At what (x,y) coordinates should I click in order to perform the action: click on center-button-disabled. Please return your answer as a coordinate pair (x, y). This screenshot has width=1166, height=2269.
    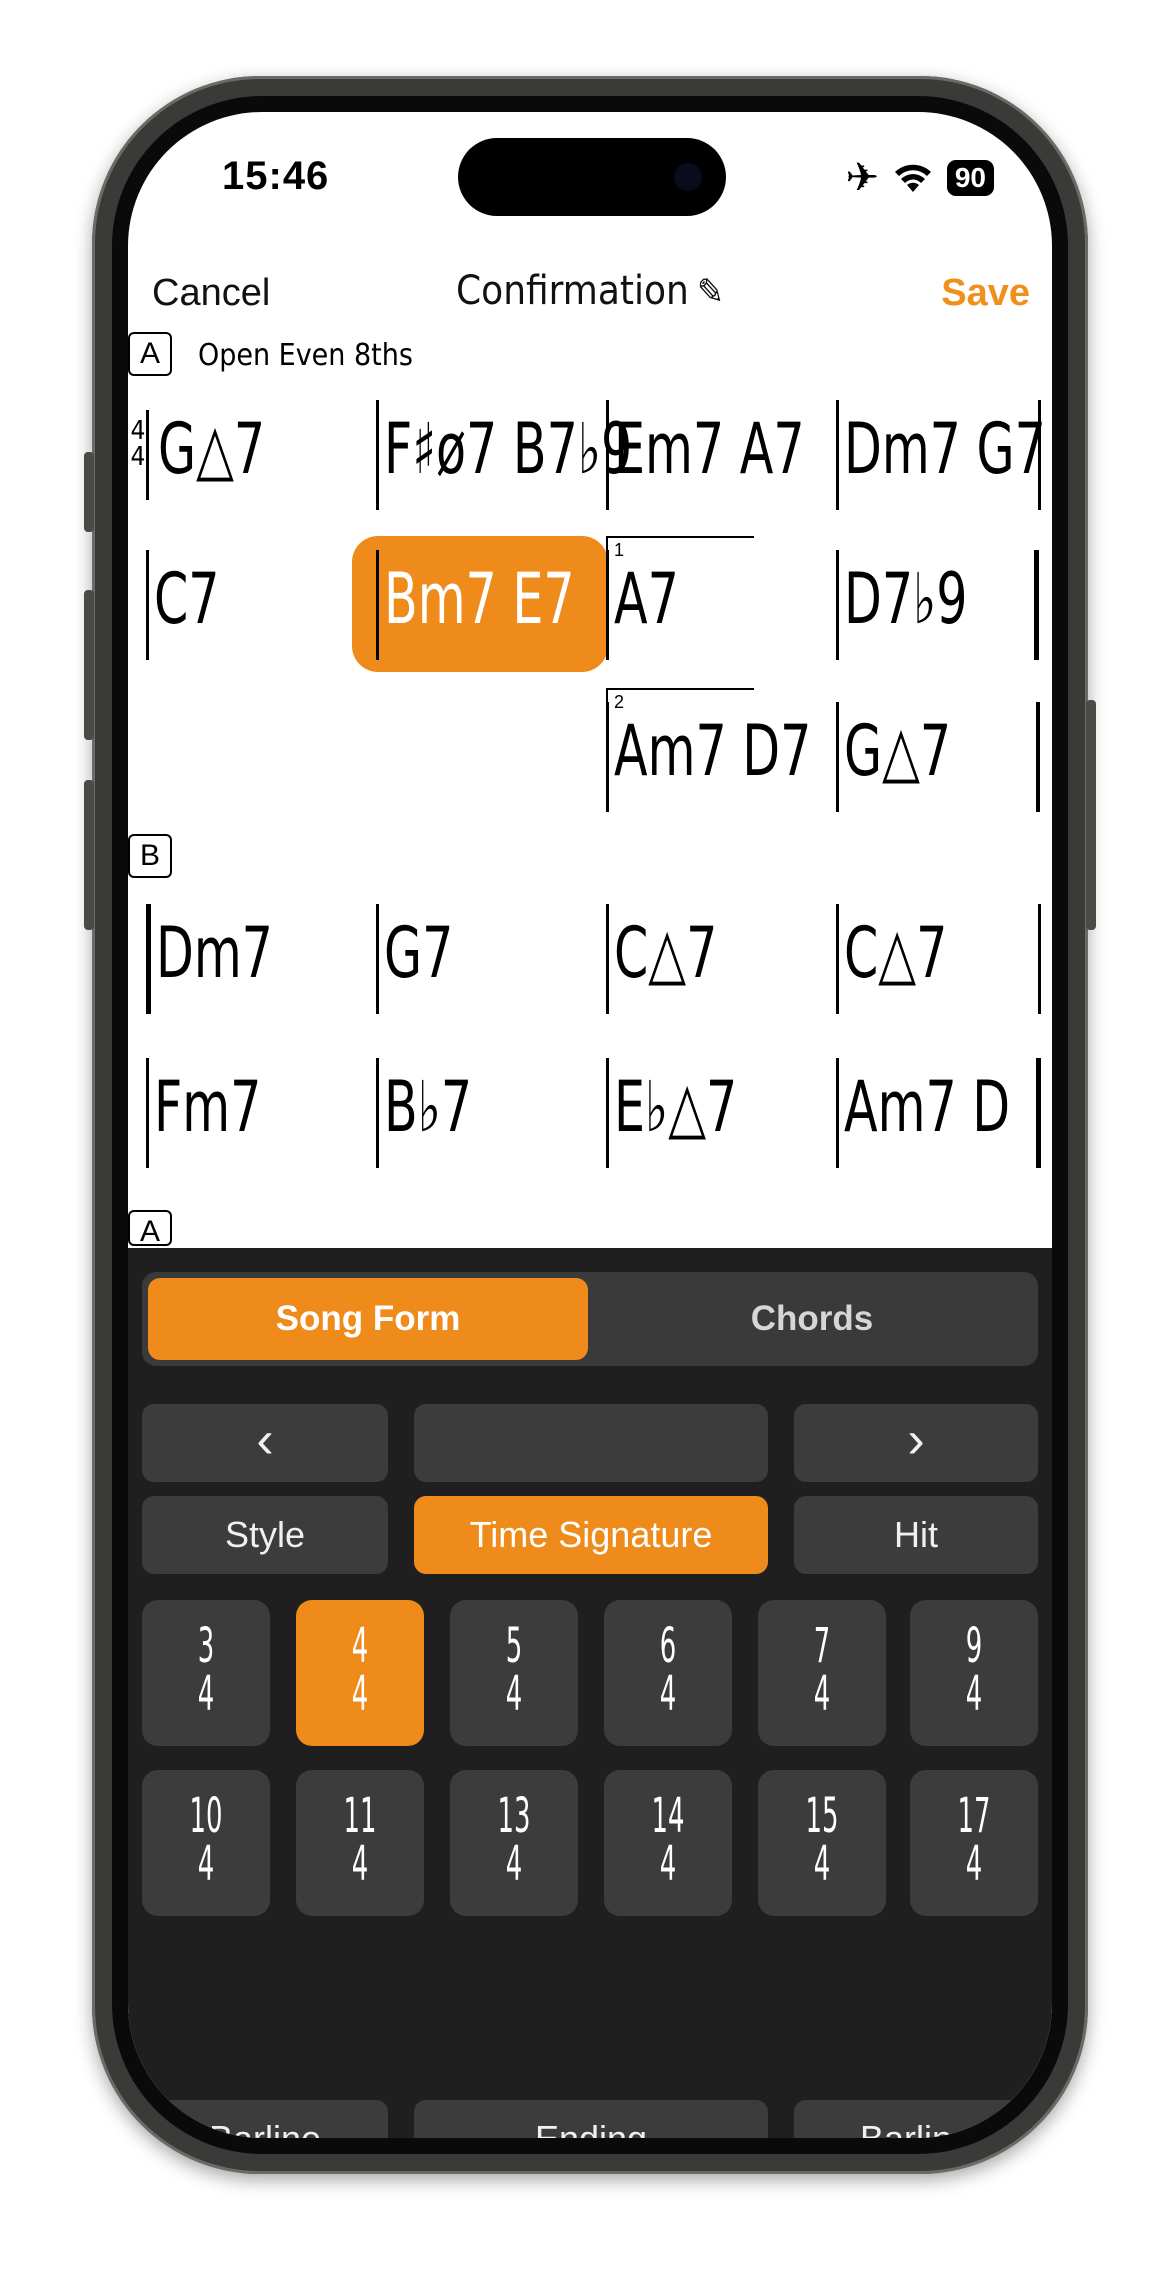
    Looking at the image, I should click on (591, 1443).